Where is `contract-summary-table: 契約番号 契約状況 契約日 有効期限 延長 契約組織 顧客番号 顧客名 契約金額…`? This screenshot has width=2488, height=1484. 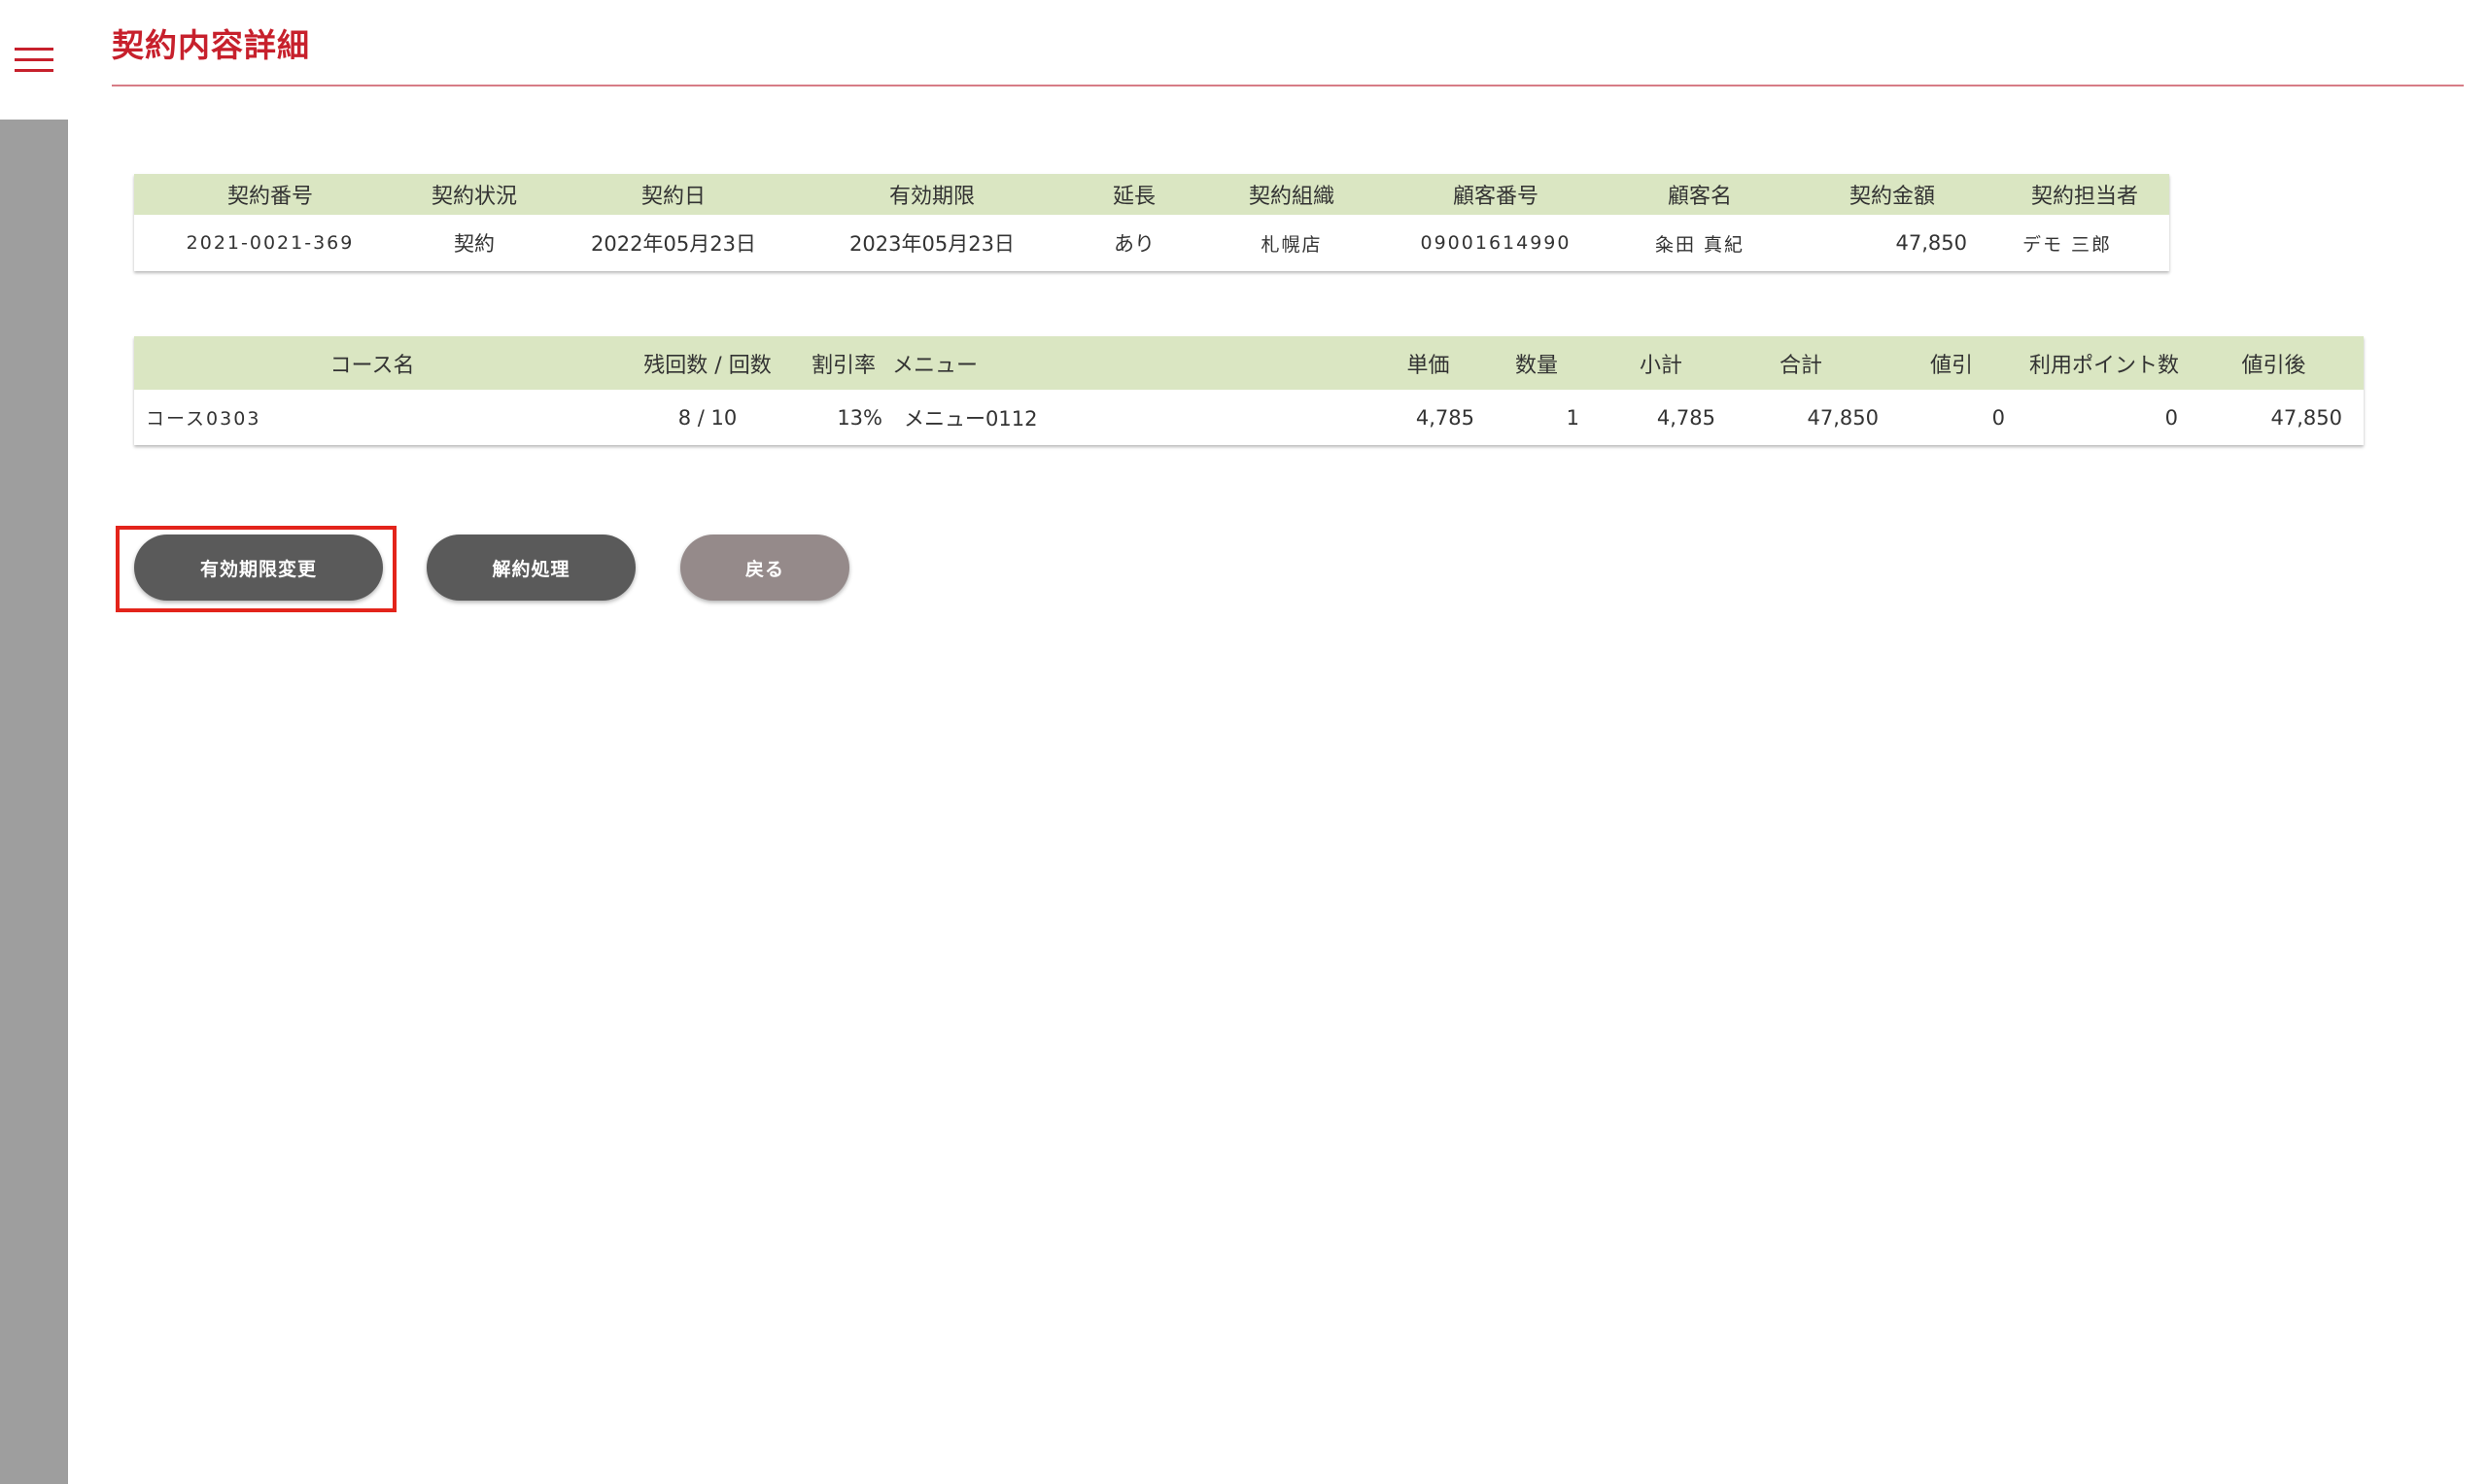 contract-summary-table: 契約番号 契約状況 契約日 有効期限 延長 契約組織 顧客番号 顧客名 契約金額… is located at coordinates (1151, 222).